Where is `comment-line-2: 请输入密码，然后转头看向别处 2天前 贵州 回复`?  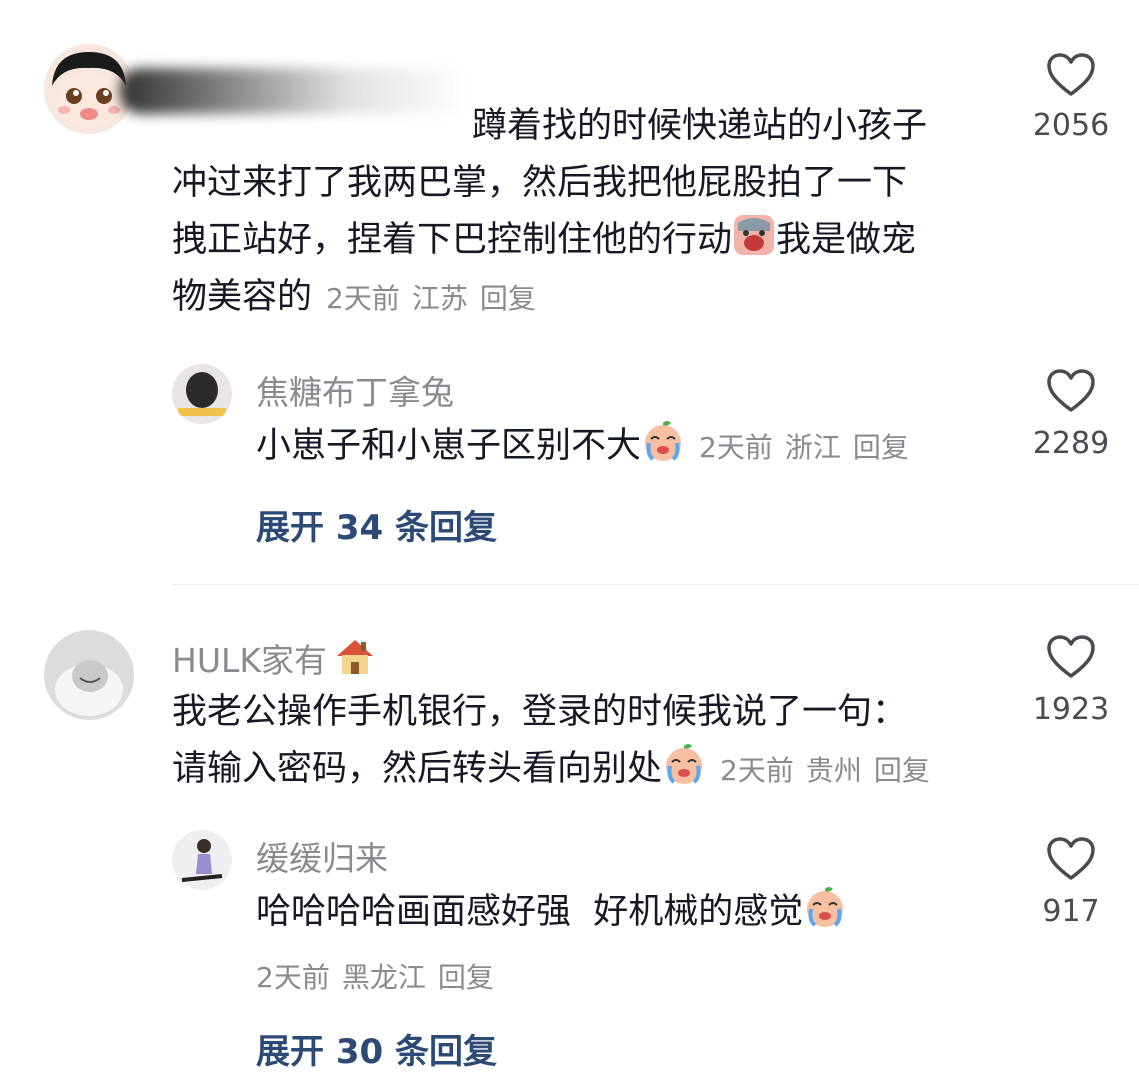
comment-line-2: 请输入密码，然后转头看向别处 2天前 贵州 回复 is located at coordinates (557, 770).